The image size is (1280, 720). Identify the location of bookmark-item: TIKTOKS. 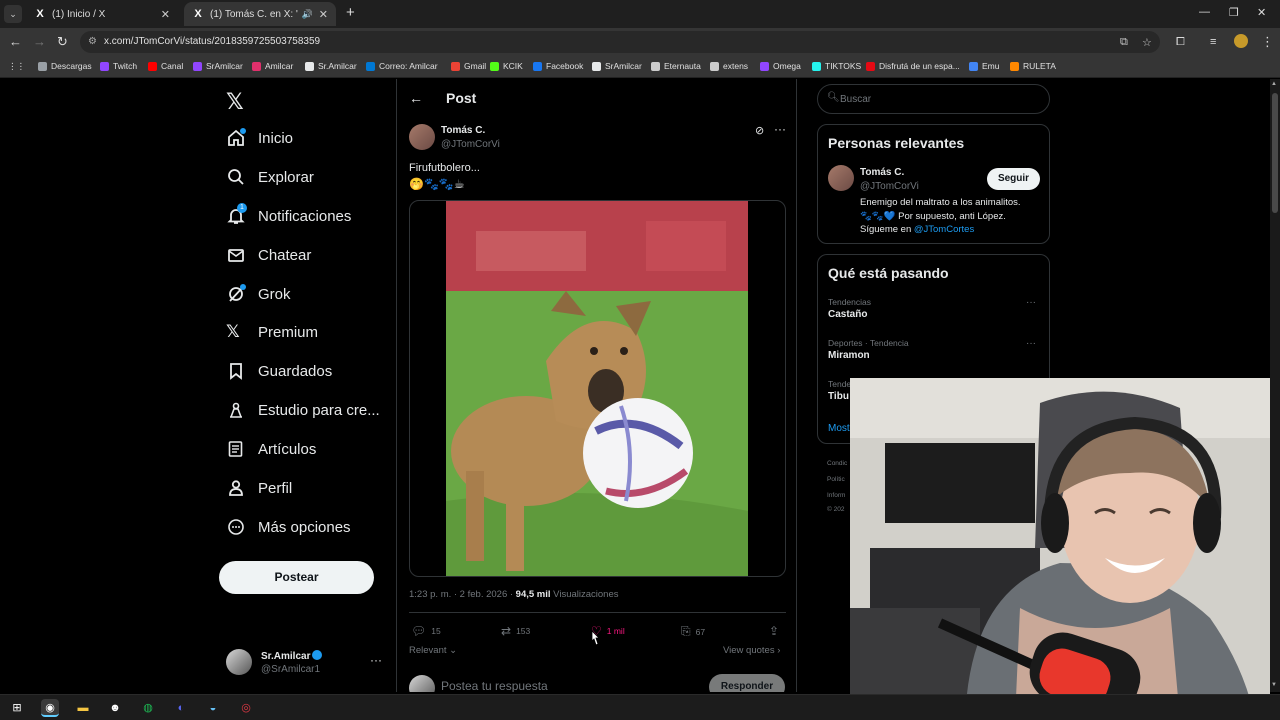
(836, 66).